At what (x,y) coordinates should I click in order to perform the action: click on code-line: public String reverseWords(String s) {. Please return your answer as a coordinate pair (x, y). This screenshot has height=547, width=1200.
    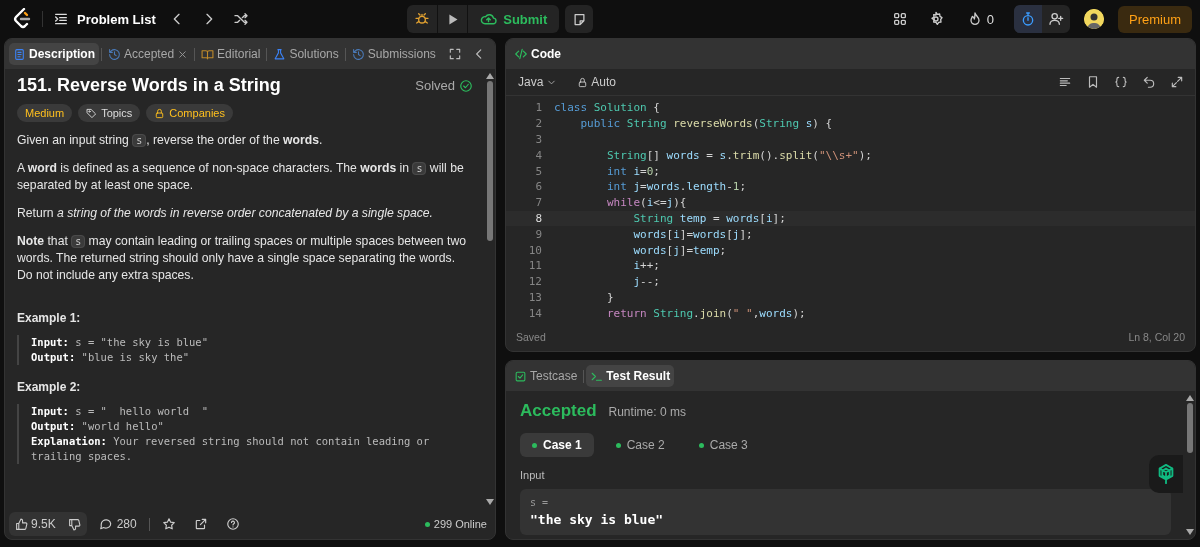
    Looking at the image, I should click on (693, 124).